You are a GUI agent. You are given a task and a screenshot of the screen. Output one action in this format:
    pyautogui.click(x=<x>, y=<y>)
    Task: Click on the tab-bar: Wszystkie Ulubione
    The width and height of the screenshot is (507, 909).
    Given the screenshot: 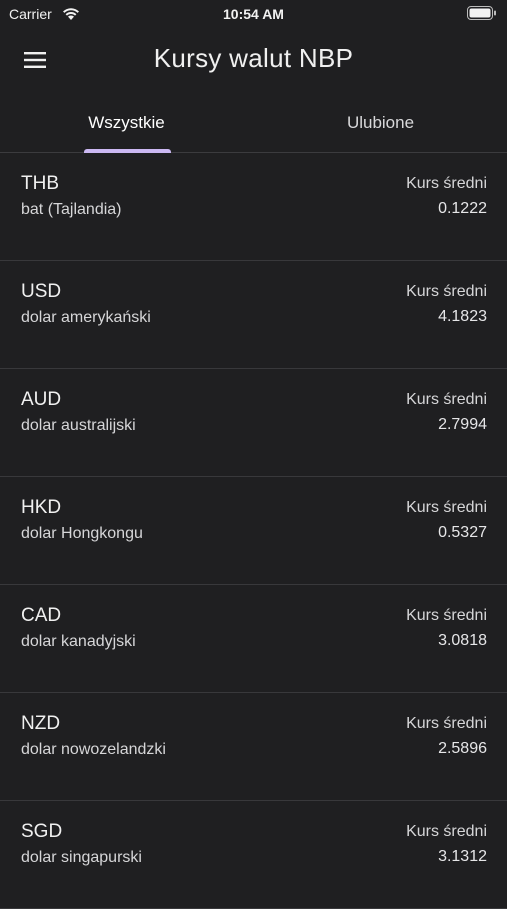 What is the action you would take?
    pyautogui.click(x=253, y=126)
    